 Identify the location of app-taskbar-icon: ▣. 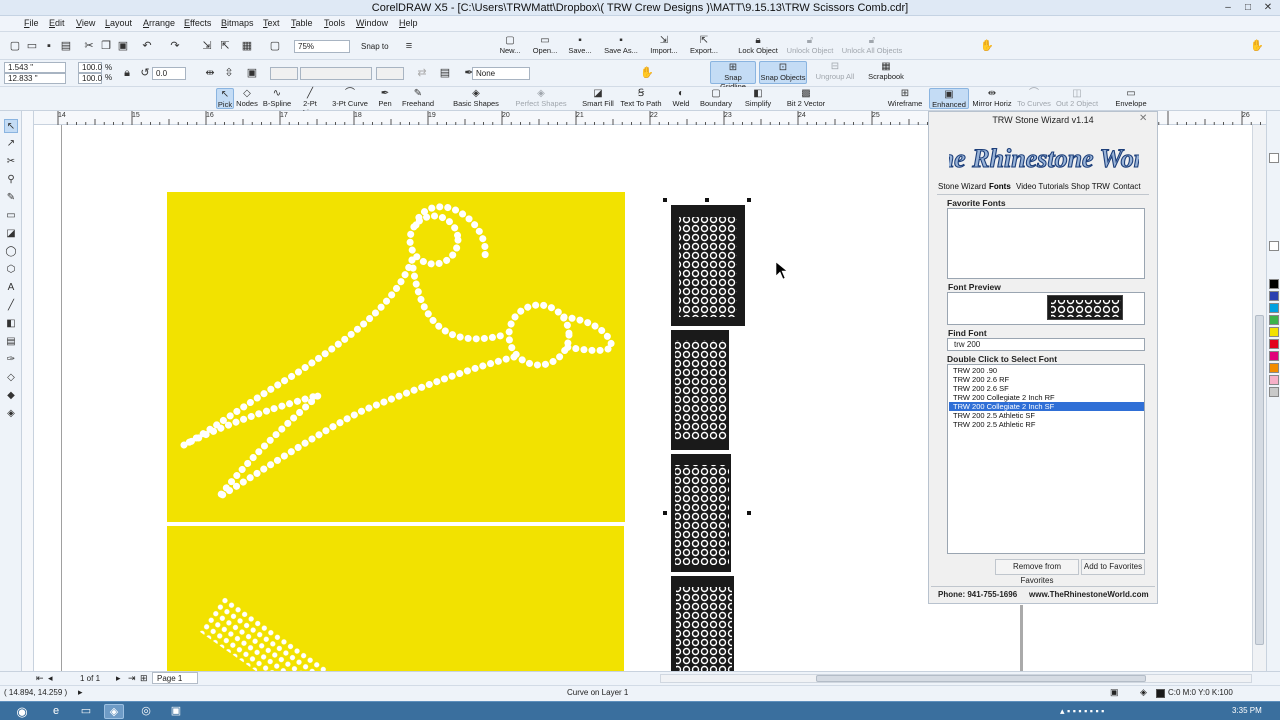
(176, 711).